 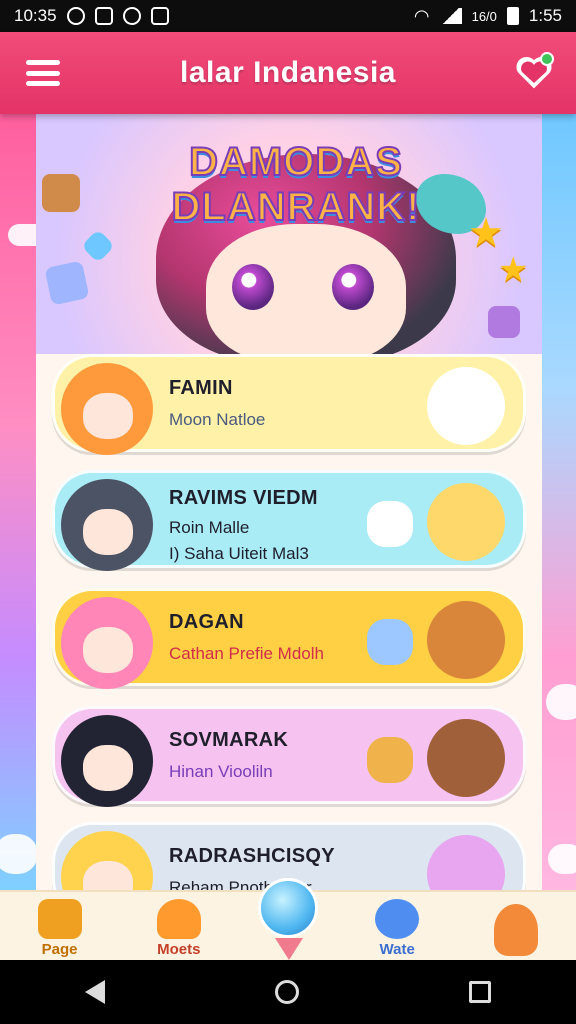 I want to click on status-time-left: 10:35, so click(x=35, y=15).